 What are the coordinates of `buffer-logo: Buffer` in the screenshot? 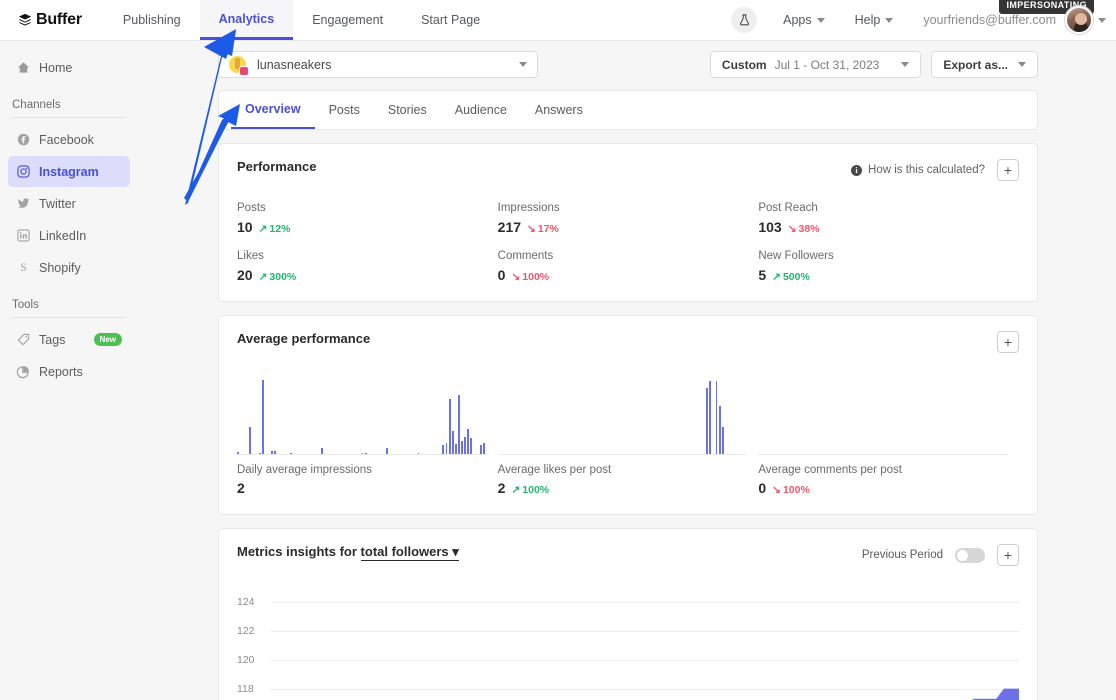 It's located at (52, 20).